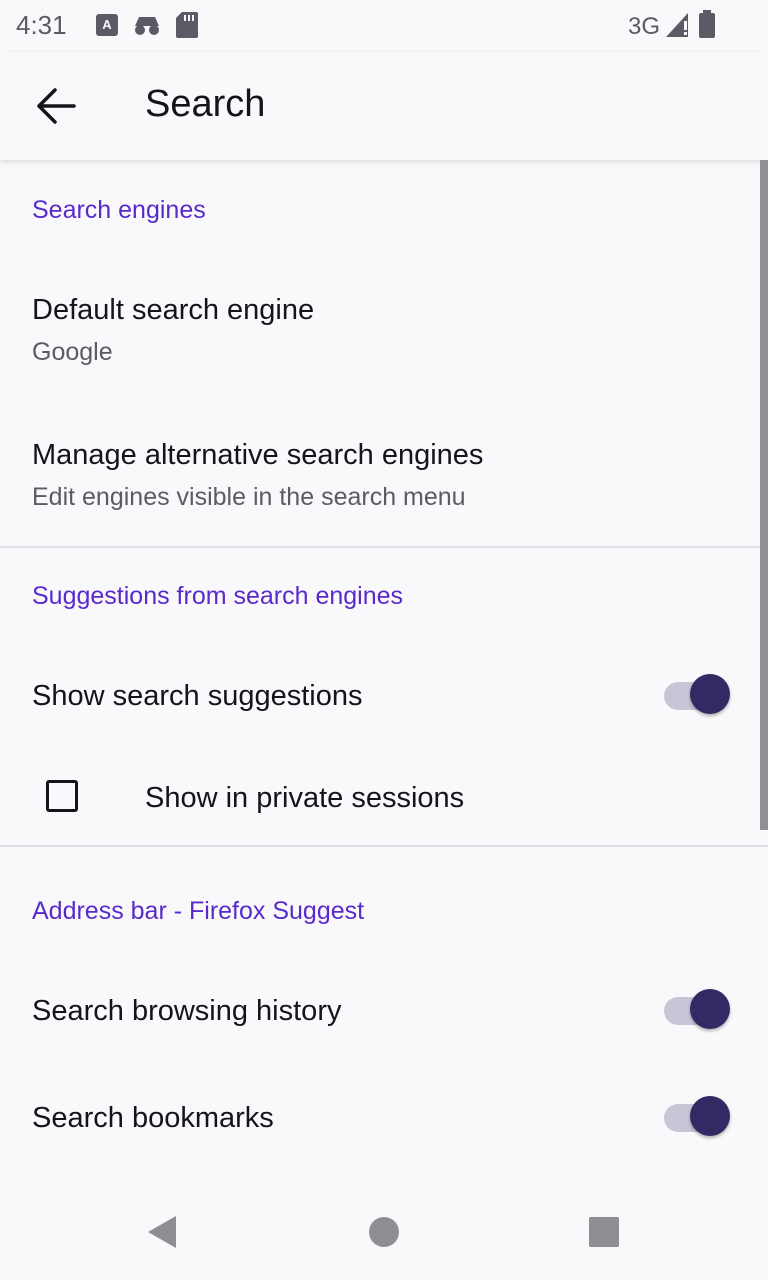  I want to click on arrow-back-icon, so click(56, 106).